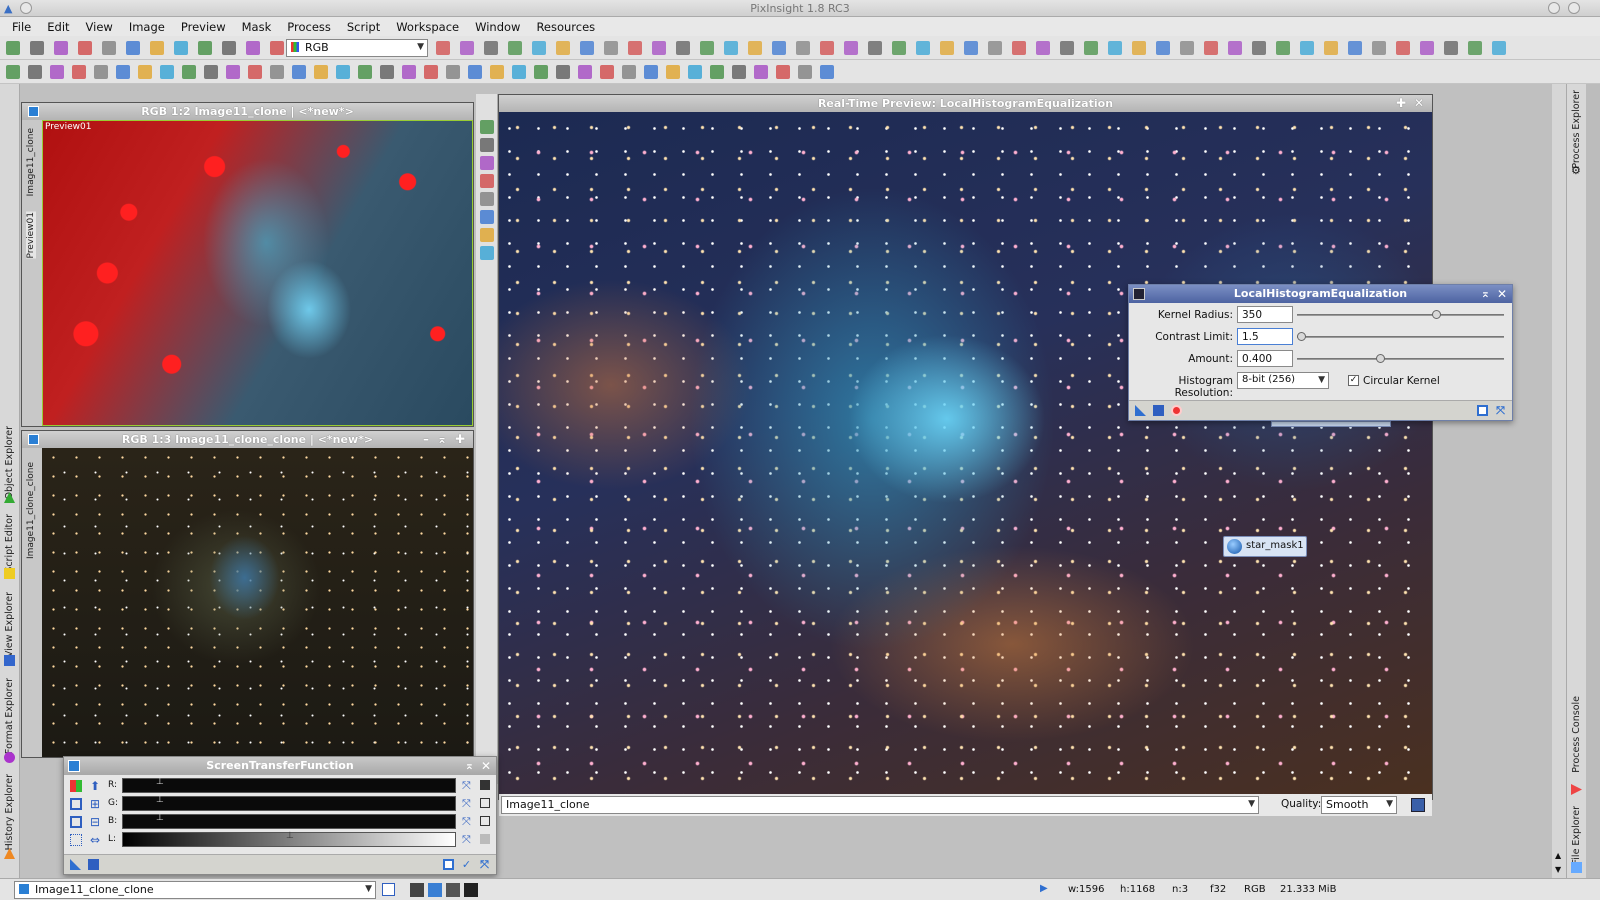 The image size is (1600, 900). I want to click on stf-dialog-titlebar: ScreenTransferFunction ⌅ ✕, so click(280, 766).